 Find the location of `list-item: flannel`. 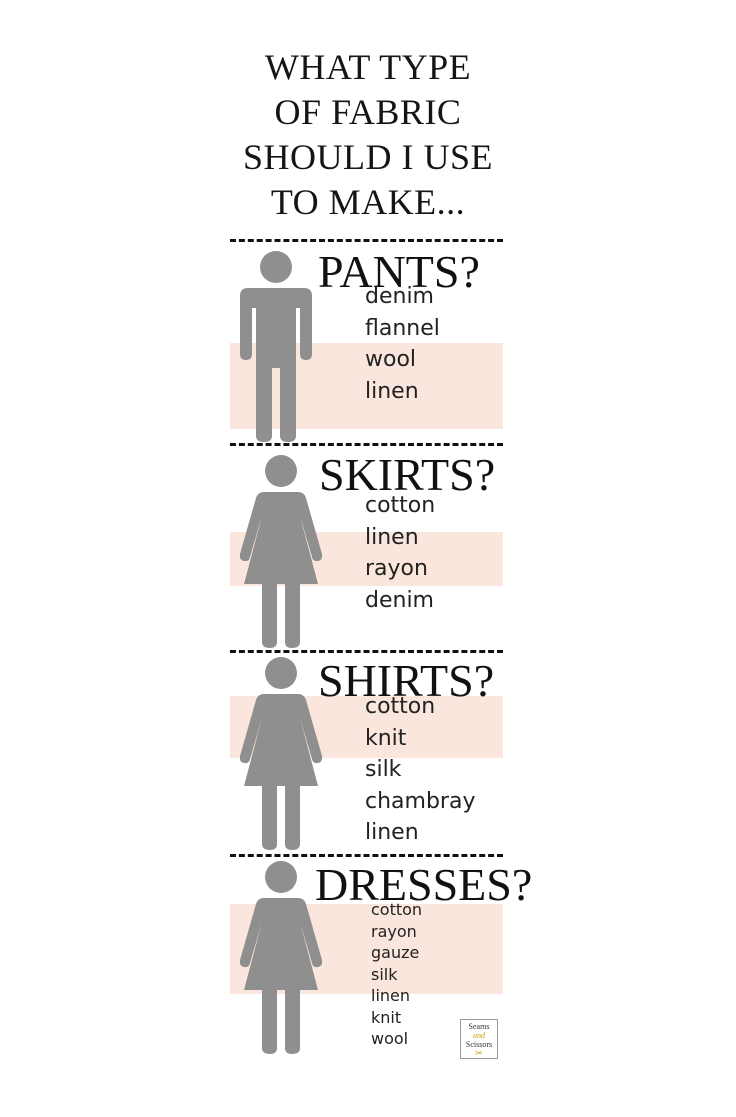

list-item: flannel is located at coordinates (402, 328).